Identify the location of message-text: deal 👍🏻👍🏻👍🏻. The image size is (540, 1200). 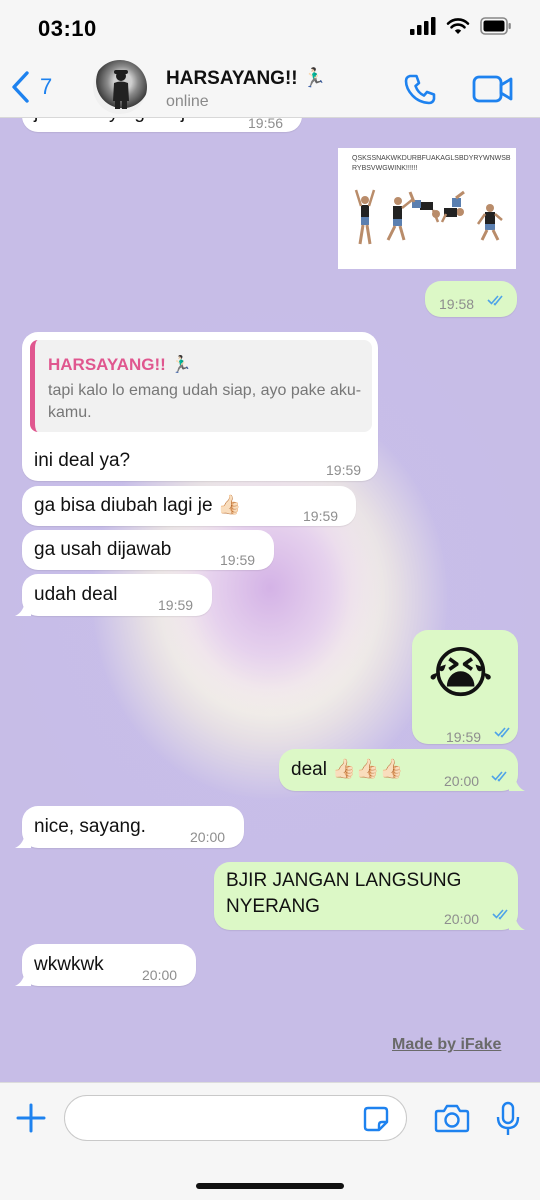
(347, 769).